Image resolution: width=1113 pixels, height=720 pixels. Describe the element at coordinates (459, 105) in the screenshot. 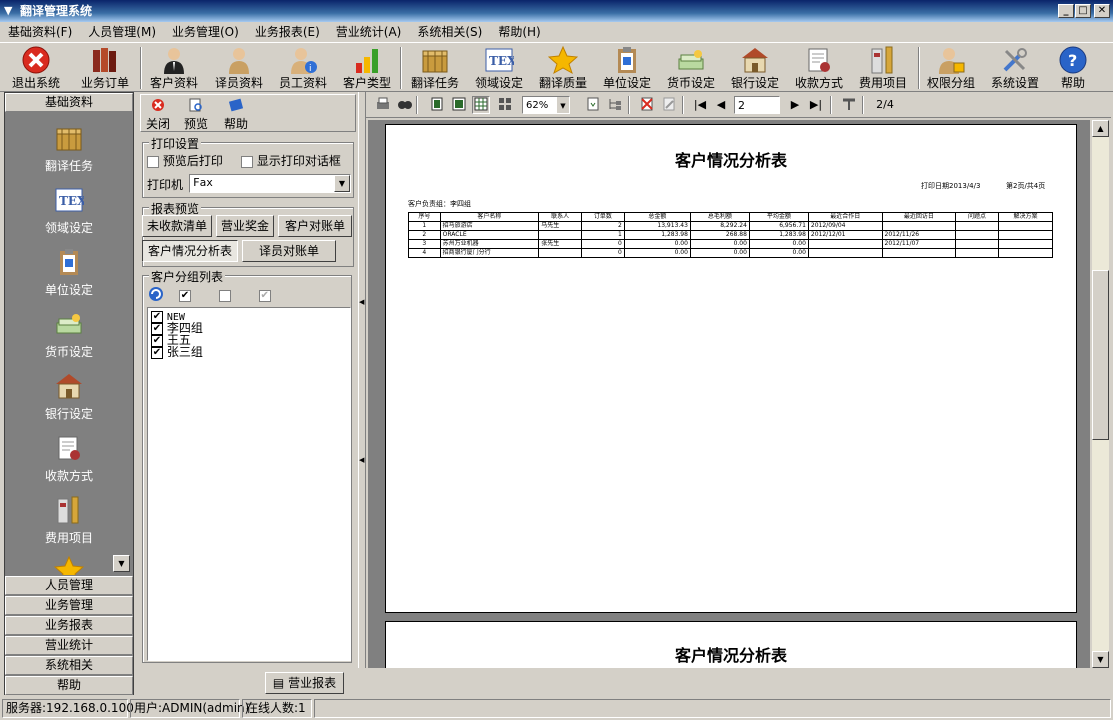

I see `page-width-icon` at that location.